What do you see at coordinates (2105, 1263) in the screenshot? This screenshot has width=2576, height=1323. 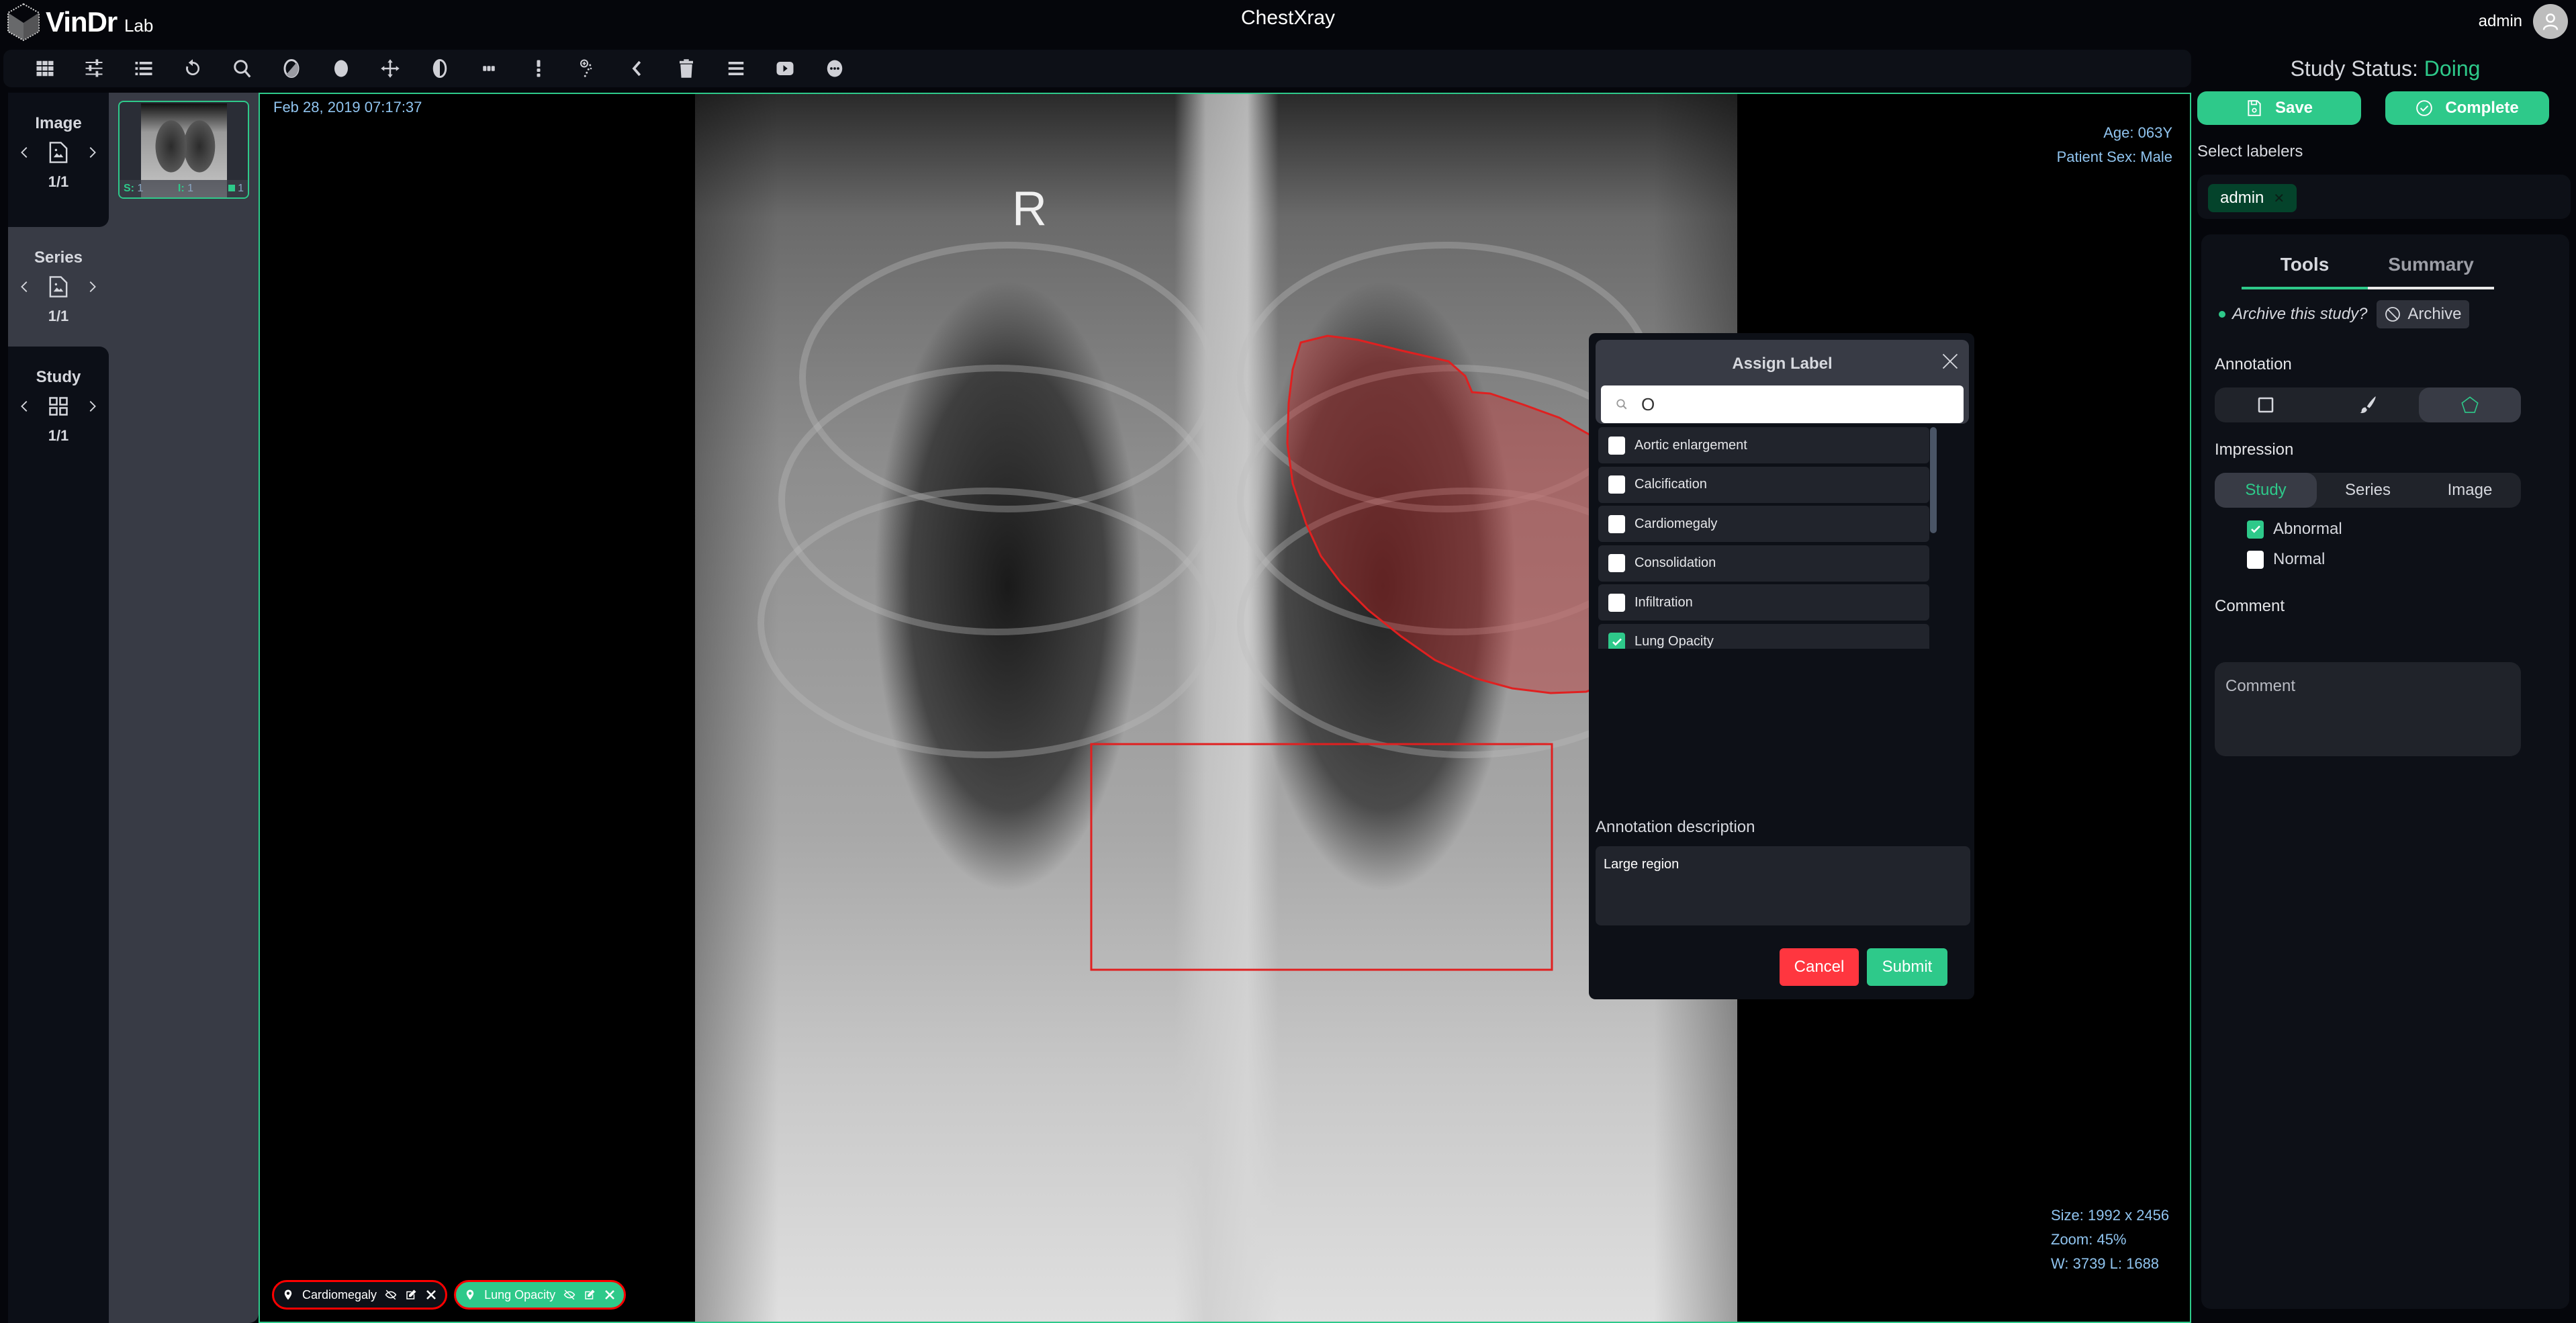 I see `window-level: W: 3739 L: 1688` at bounding box center [2105, 1263].